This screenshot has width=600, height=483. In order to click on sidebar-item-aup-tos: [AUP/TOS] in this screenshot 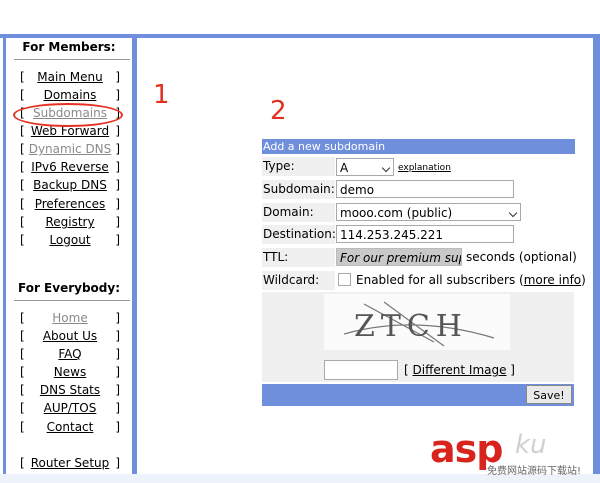, I will do `click(70, 408)`.